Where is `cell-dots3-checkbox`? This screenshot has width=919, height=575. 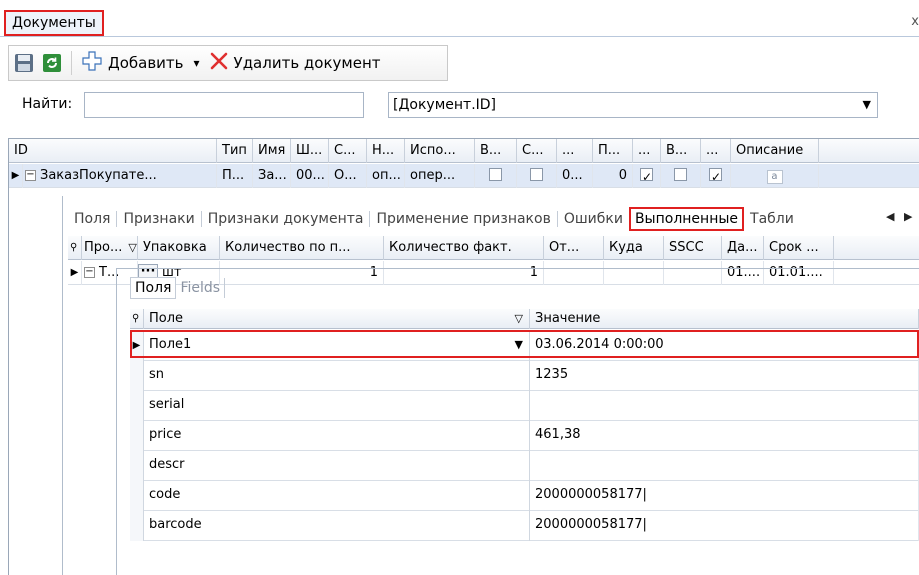
cell-dots3-checkbox is located at coordinates (716, 176).